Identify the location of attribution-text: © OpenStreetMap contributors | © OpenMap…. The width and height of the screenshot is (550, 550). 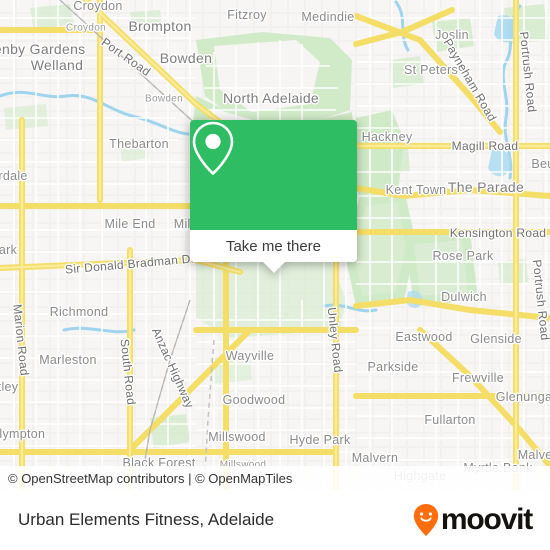
(150, 478).